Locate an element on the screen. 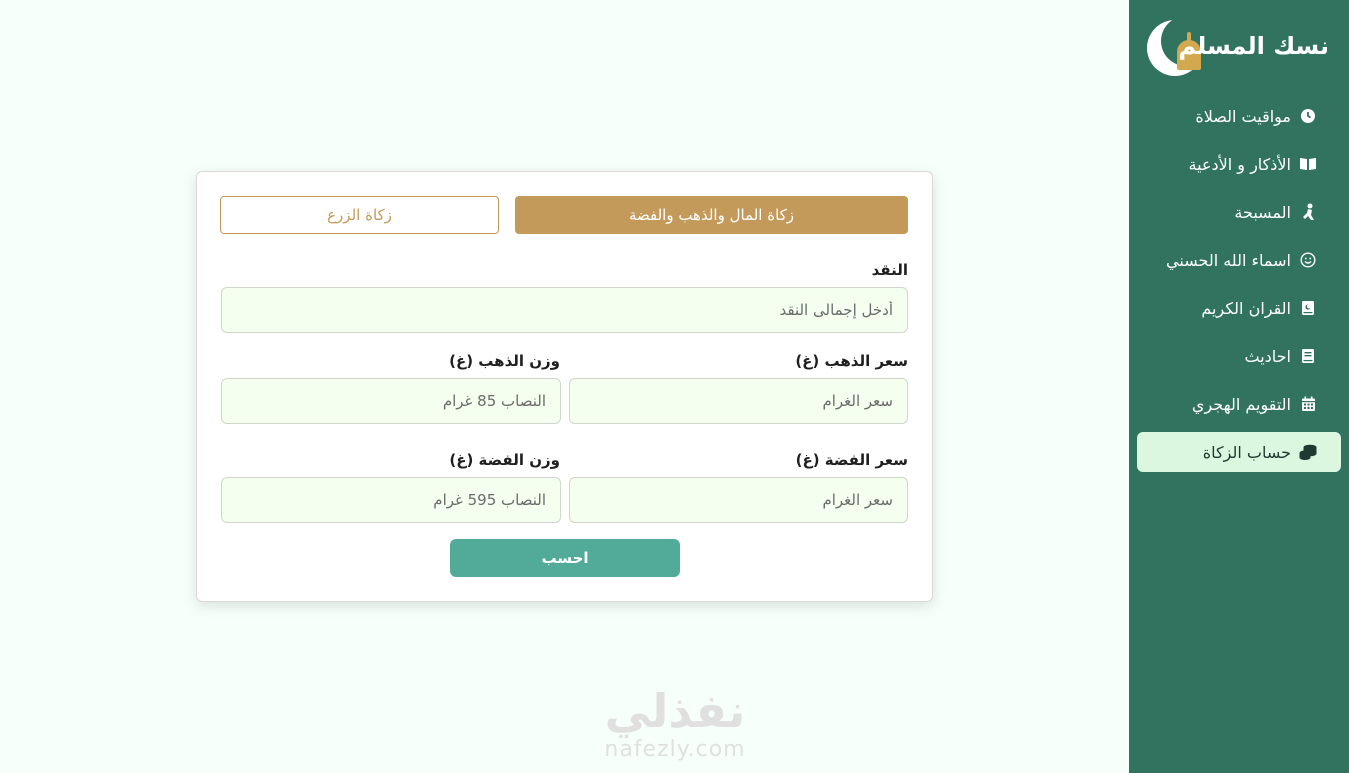 This screenshot has width=1349, height=773. coins-icon is located at coordinates (1308, 452).